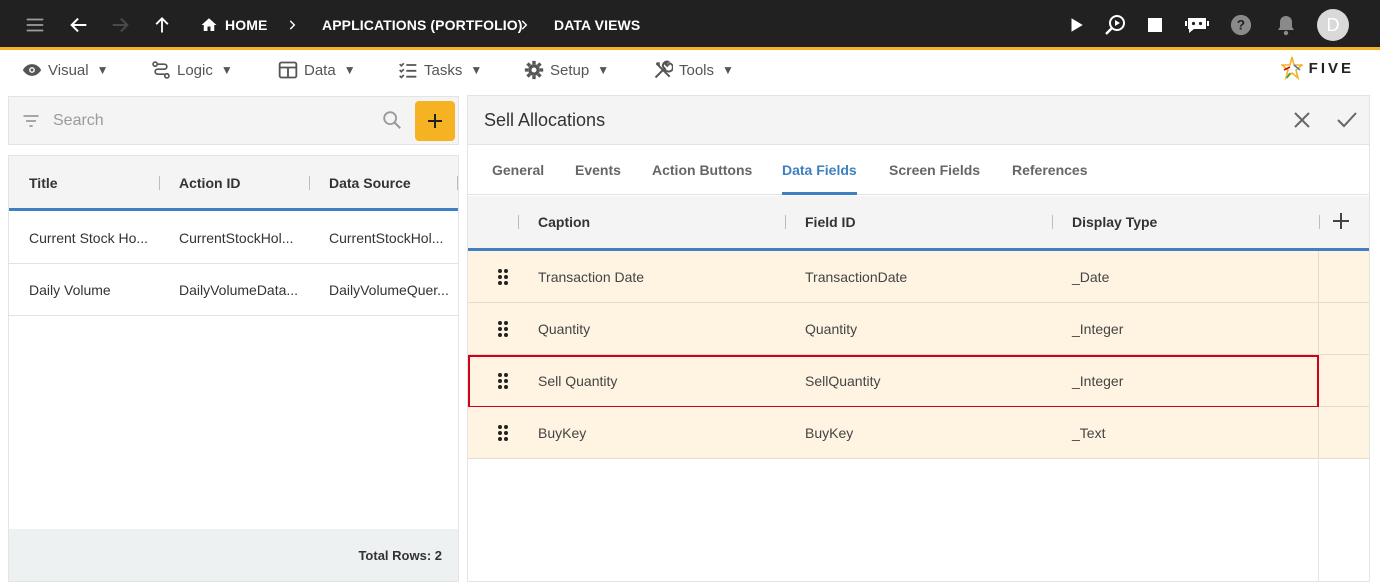 The image size is (1380, 582). I want to click on avatar-letter: D, so click(1333, 25).